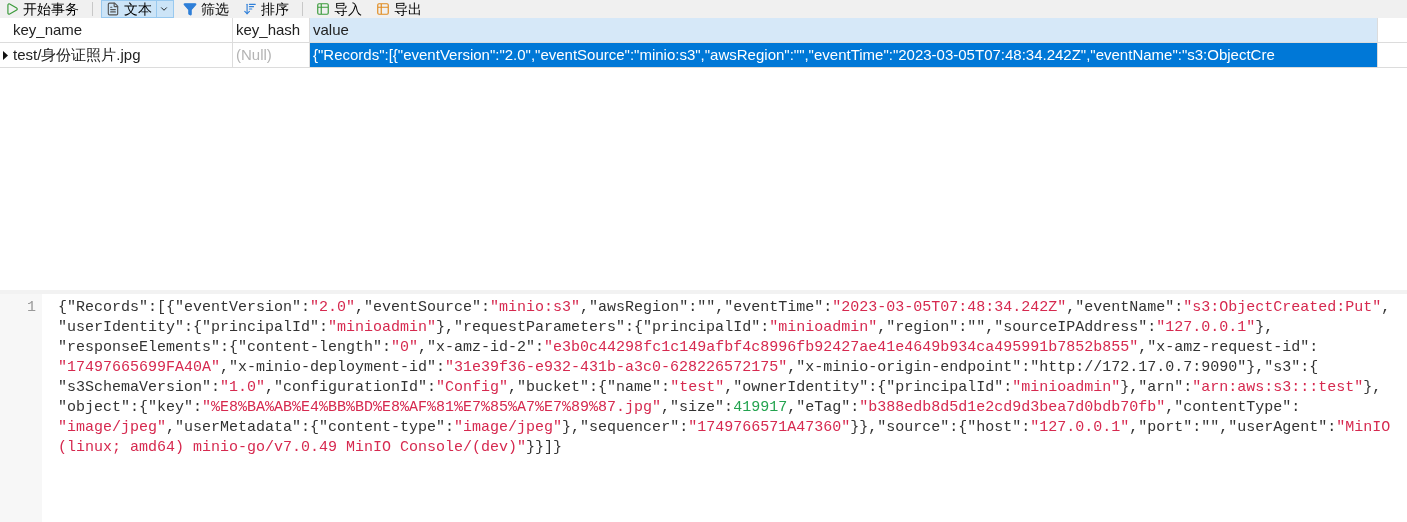 The height and width of the screenshot is (522, 1407). I want to click on toolbar-button: 导入, so click(339, 9).